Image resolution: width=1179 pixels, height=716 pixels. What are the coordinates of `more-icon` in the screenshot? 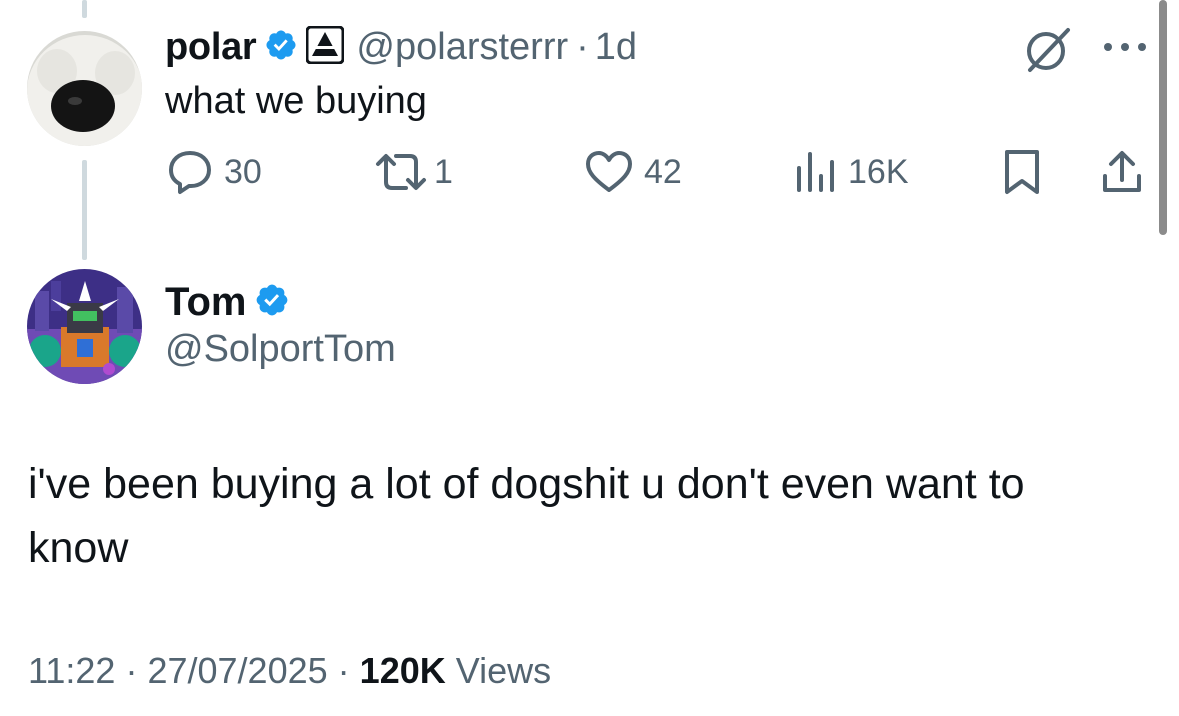 It's located at (1125, 49).